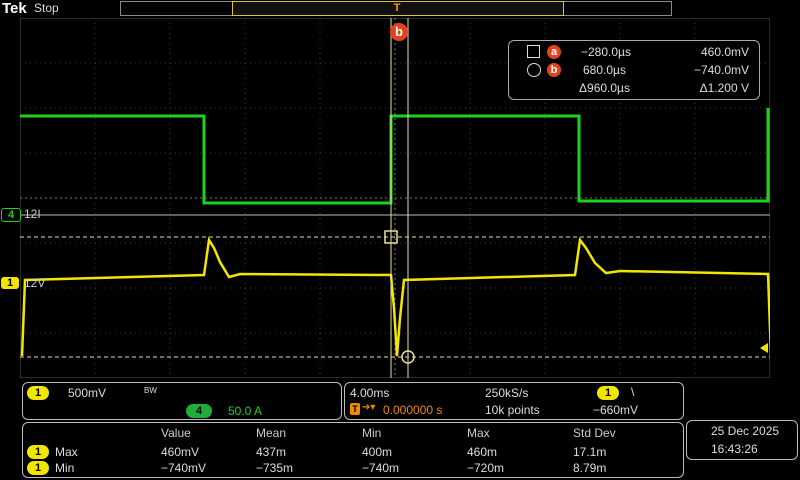 Image resolution: width=800 pixels, height=480 pixels. What do you see at coordinates (32, 214) in the screenshot?
I see `ch4-label: 12I` at bounding box center [32, 214].